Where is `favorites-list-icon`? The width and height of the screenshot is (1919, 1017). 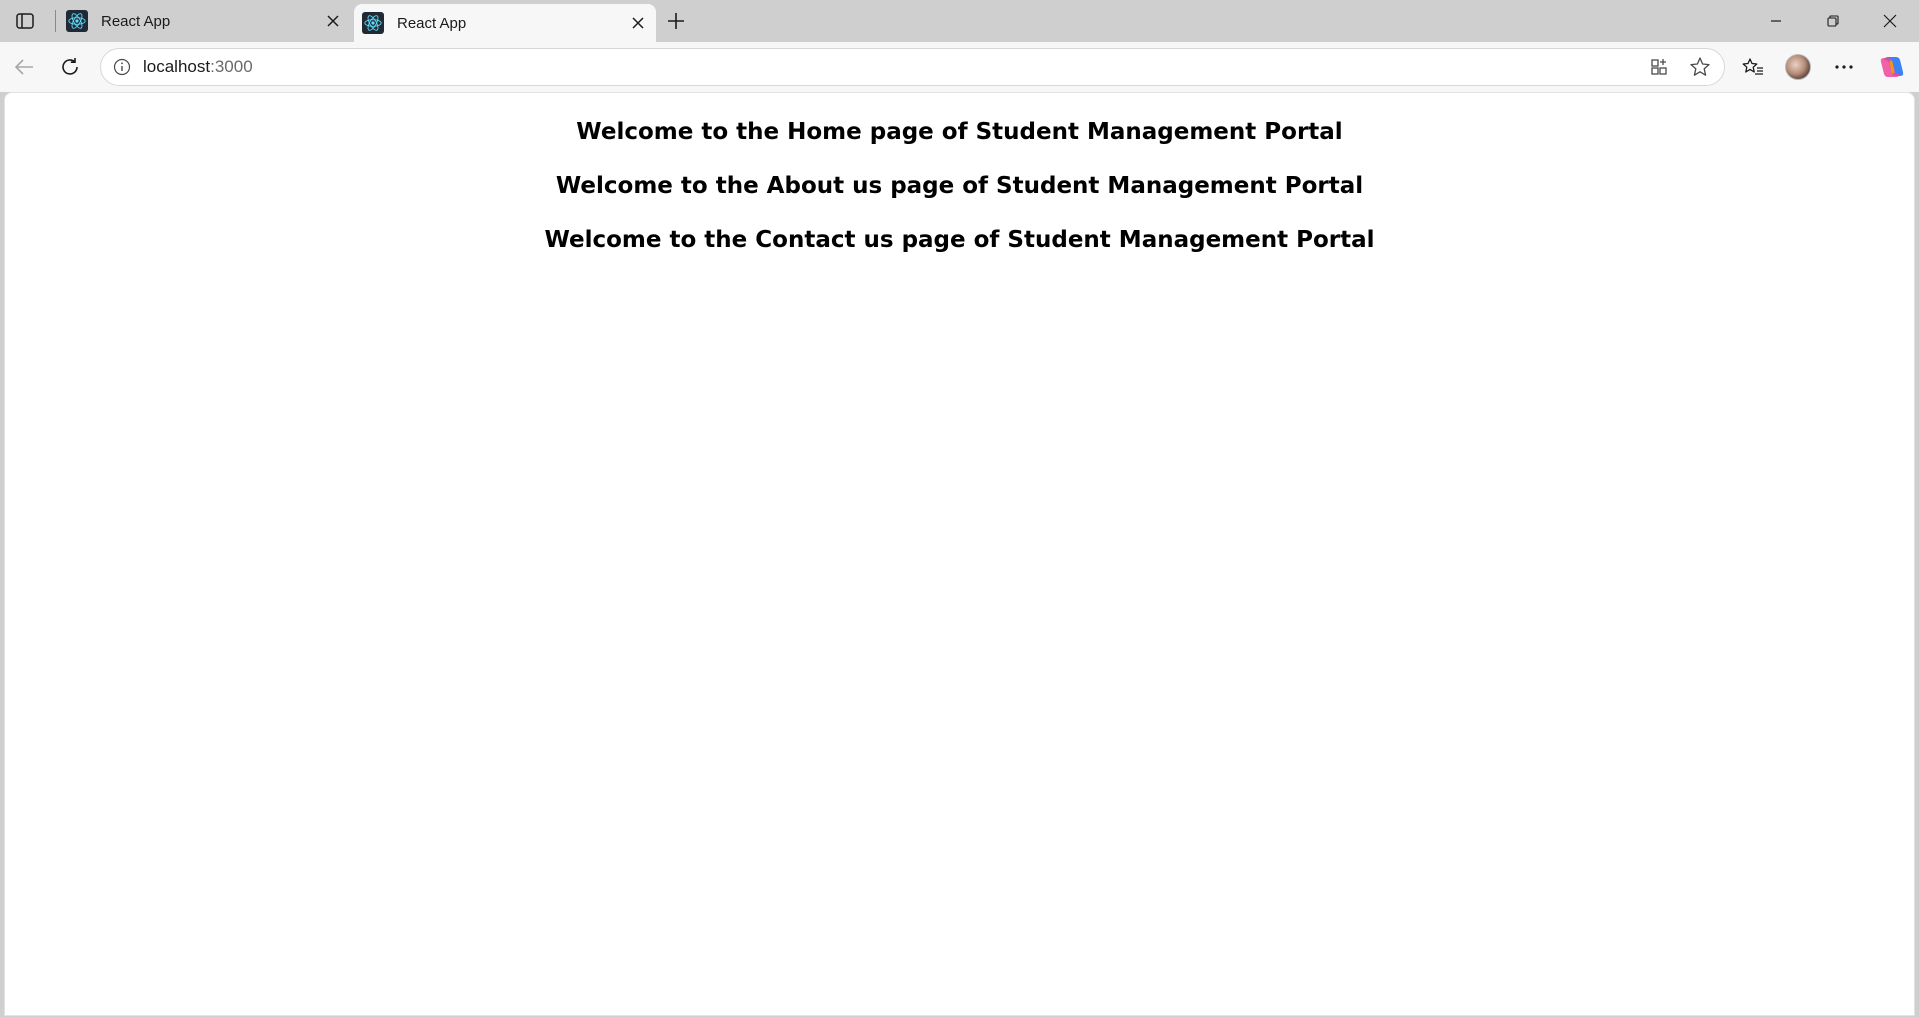
favorites-list-icon is located at coordinates (1752, 66).